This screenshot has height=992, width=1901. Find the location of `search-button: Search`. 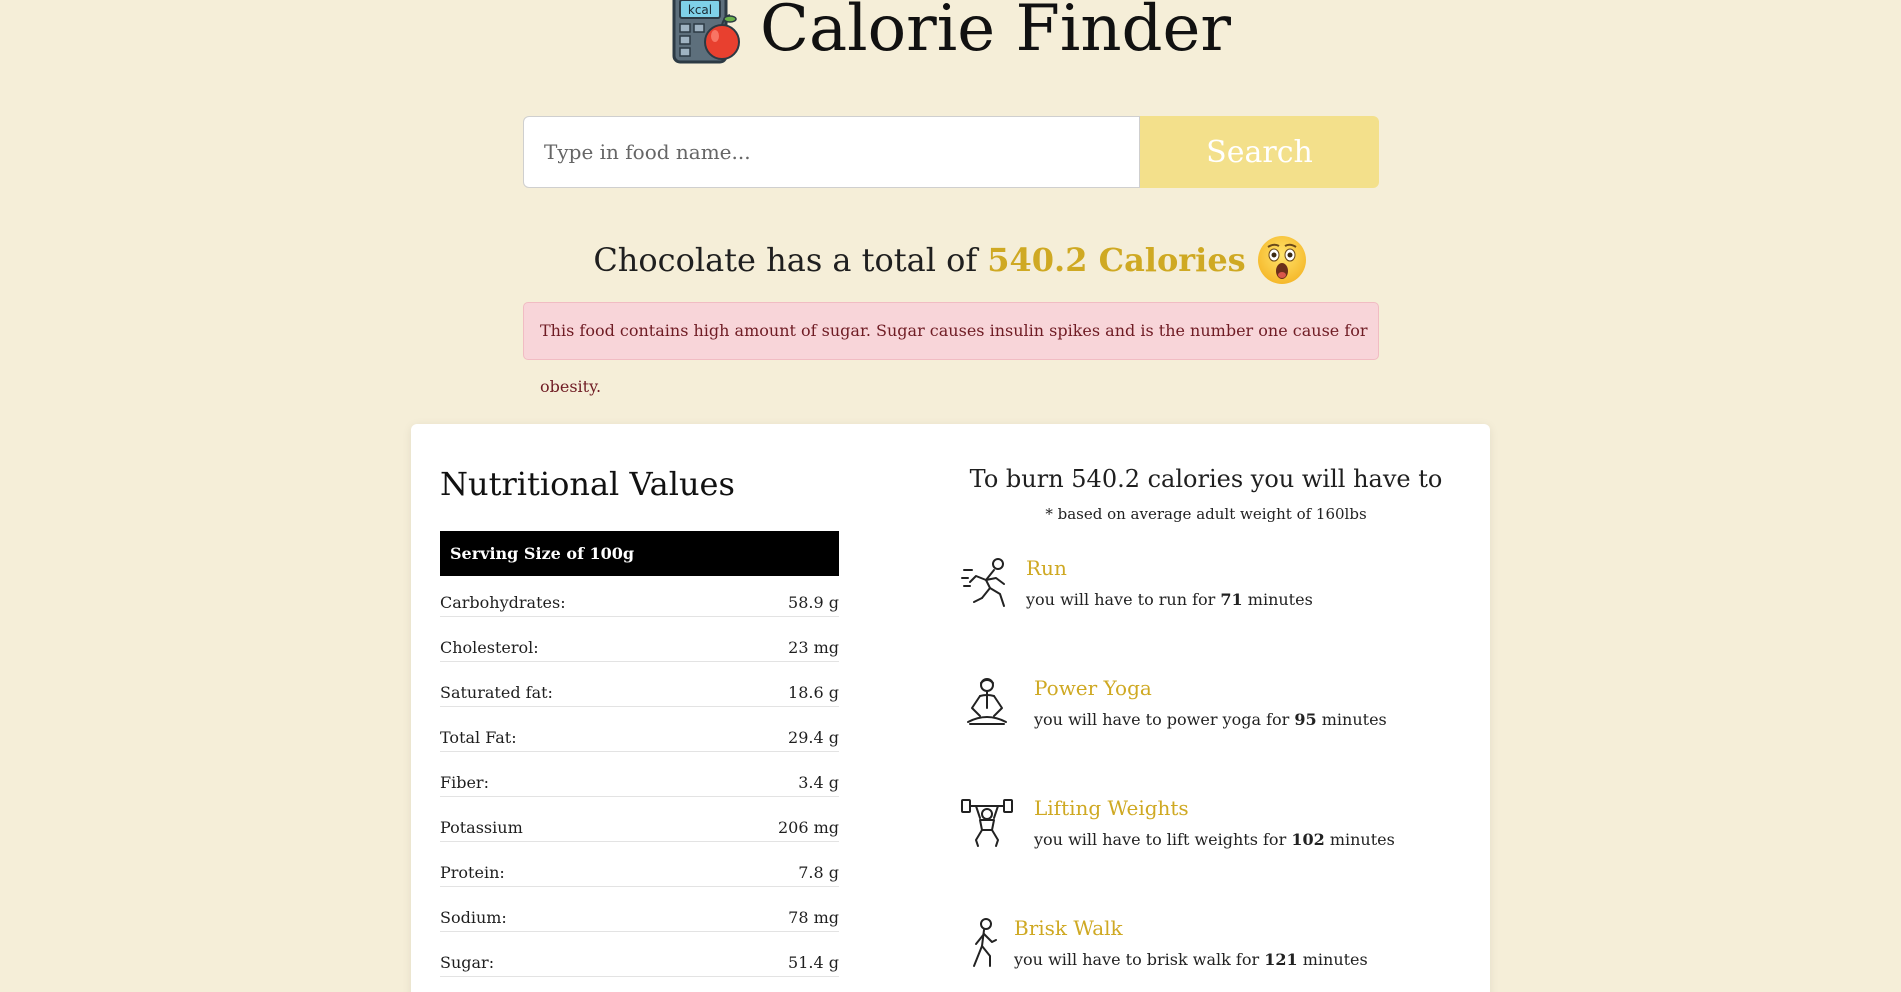

search-button: Search is located at coordinates (1259, 152).